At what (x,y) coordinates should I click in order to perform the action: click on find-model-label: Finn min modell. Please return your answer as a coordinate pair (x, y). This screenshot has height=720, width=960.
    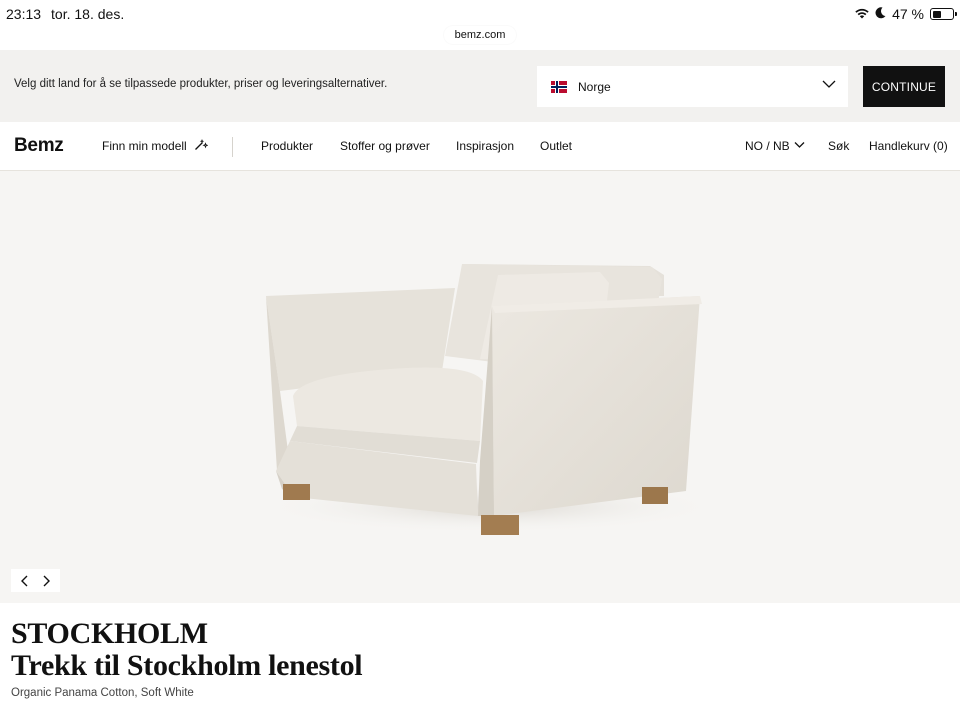
    Looking at the image, I should click on (144, 145).